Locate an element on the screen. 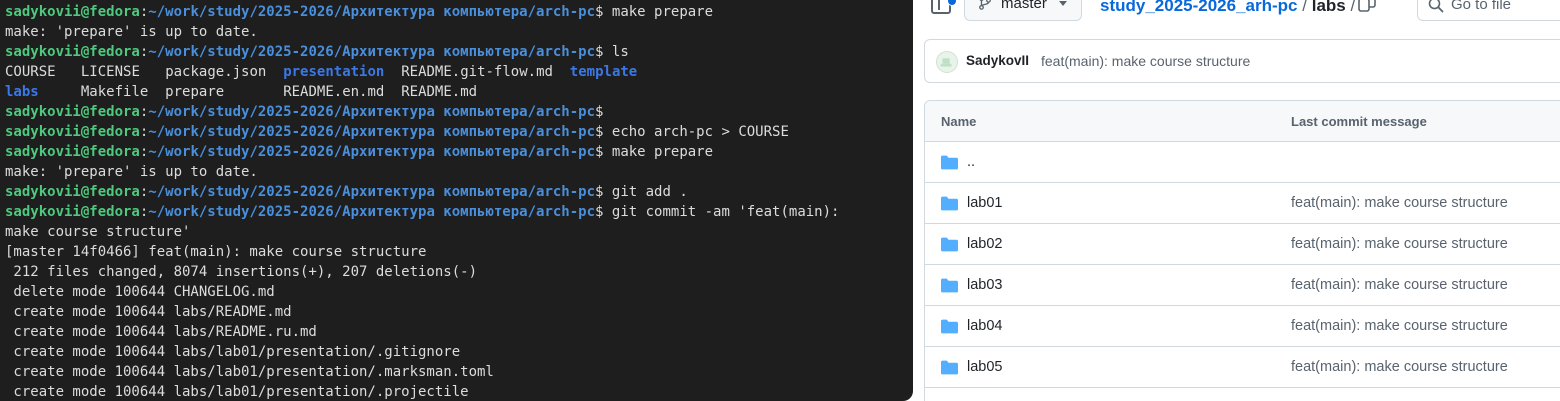 The height and width of the screenshot is (401, 1560). output-text: delete mode 100644 CHANGELOG.md is located at coordinates (140, 292).